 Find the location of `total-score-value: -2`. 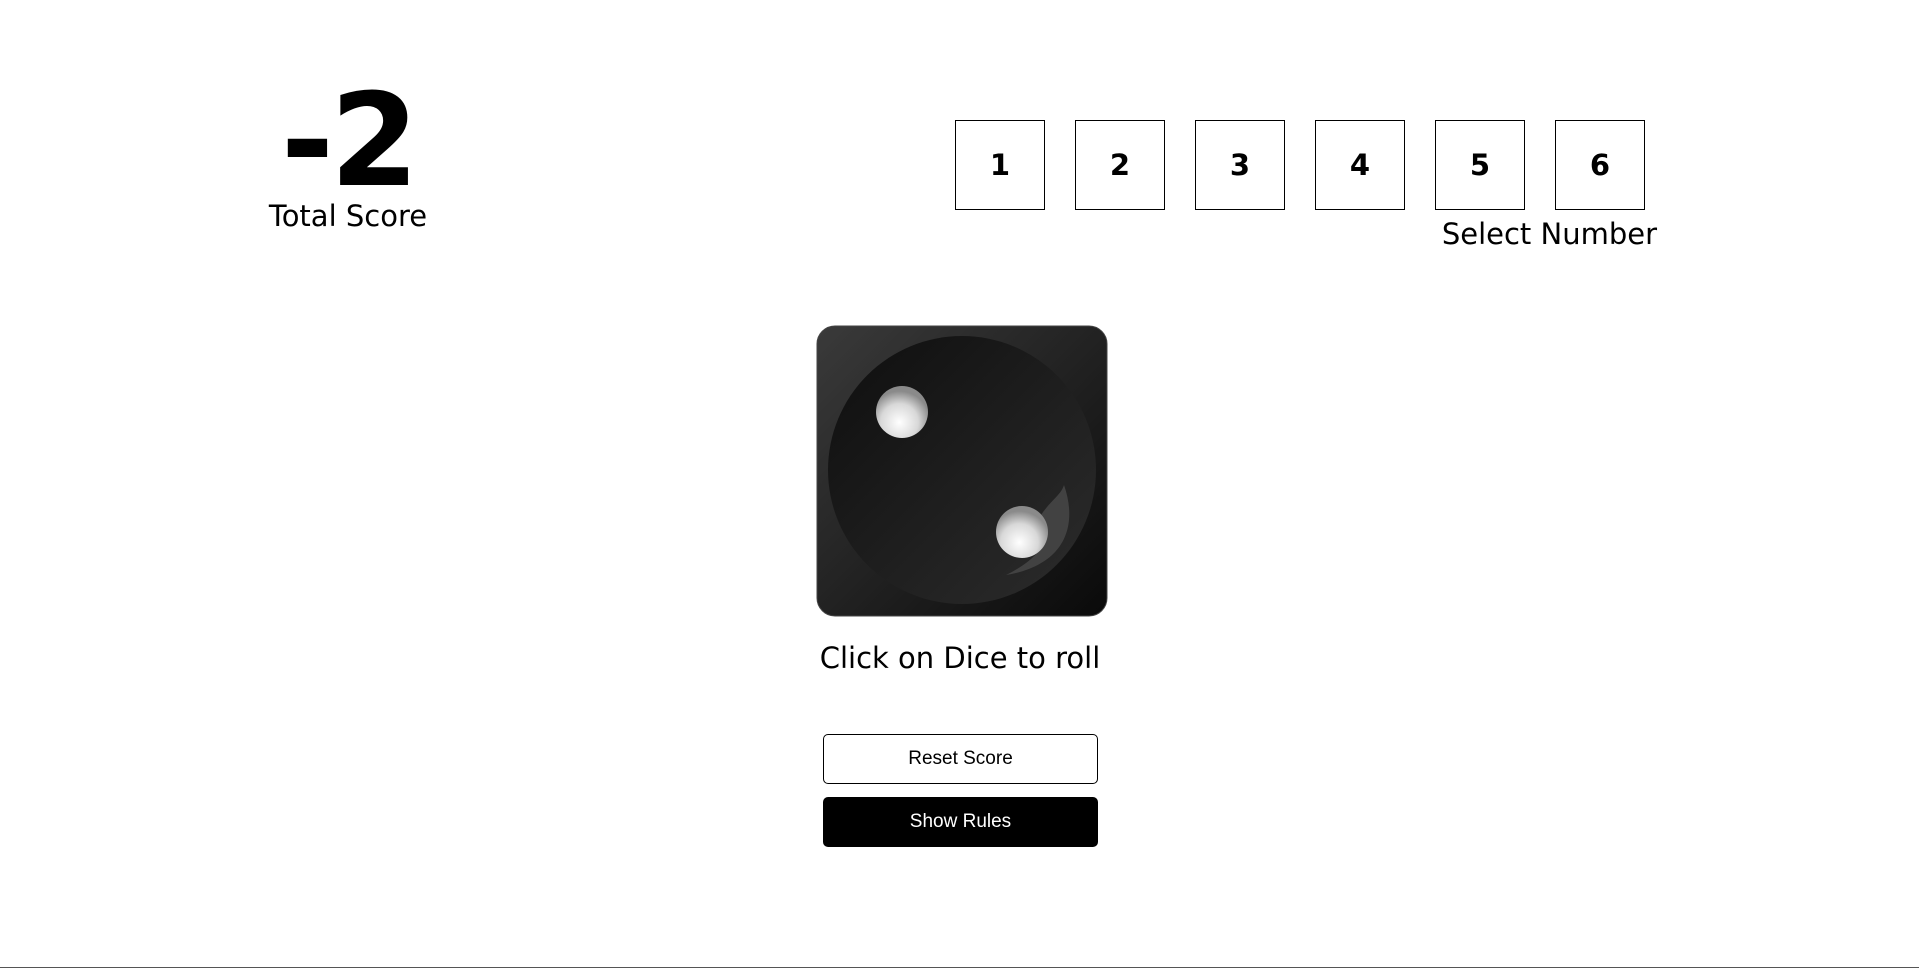

total-score-value: -2 is located at coordinates (349, 141).